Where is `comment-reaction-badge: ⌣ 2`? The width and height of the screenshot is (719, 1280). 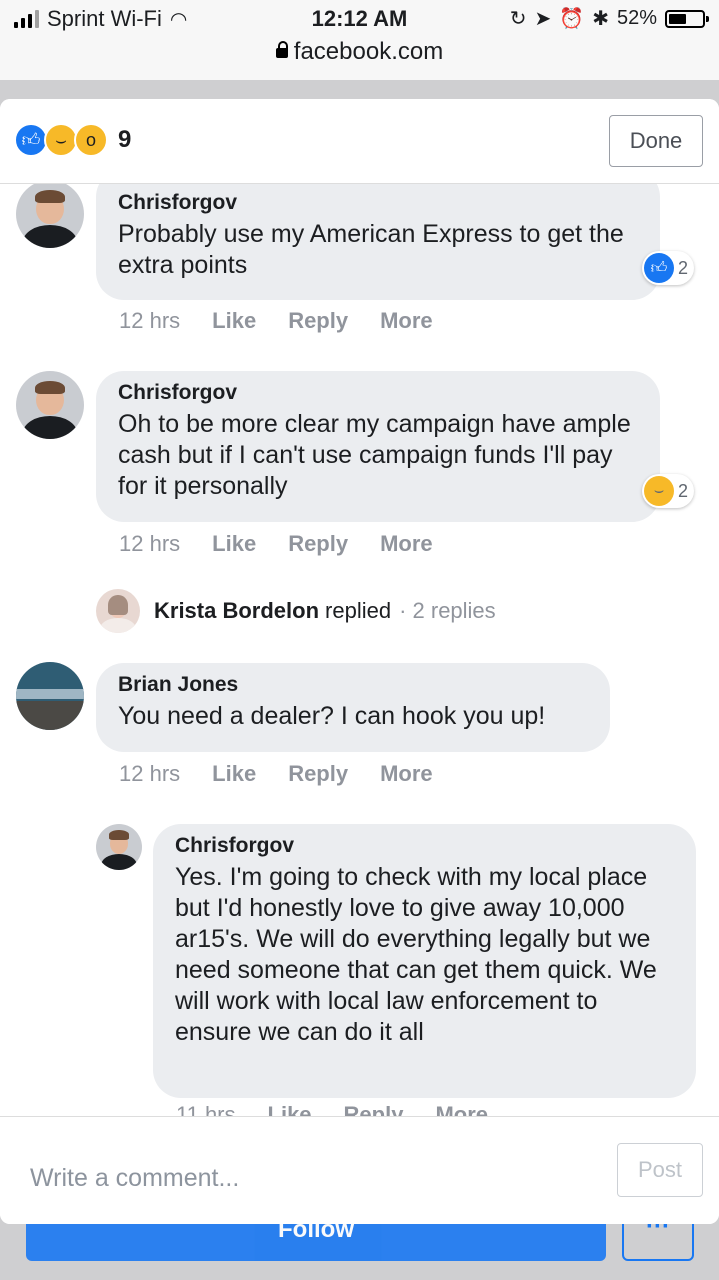 comment-reaction-badge: ⌣ 2 is located at coordinates (668, 491).